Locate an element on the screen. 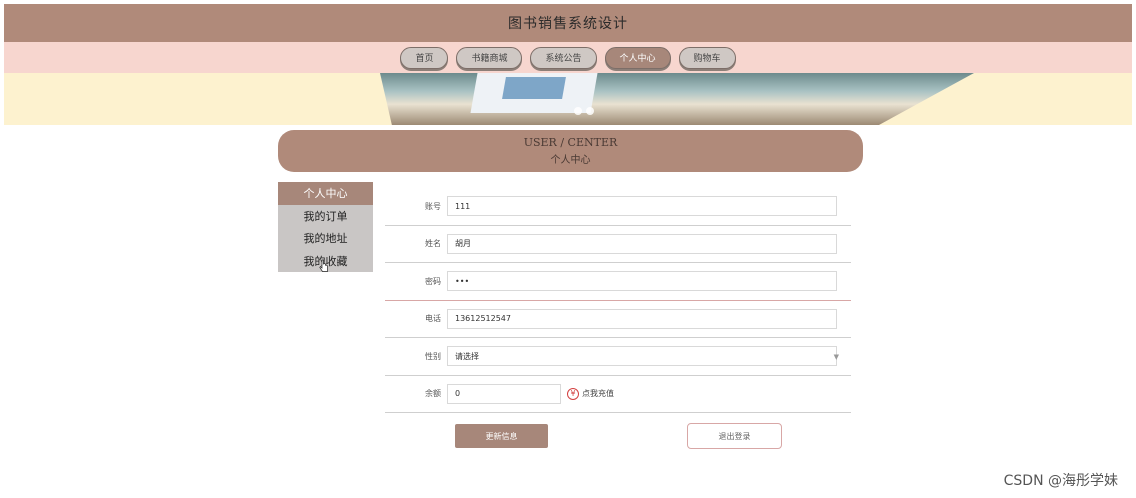 Image resolution: width=1136 pixels, height=498 pixels. account-input: 111 is located at coordinates (642, 206).